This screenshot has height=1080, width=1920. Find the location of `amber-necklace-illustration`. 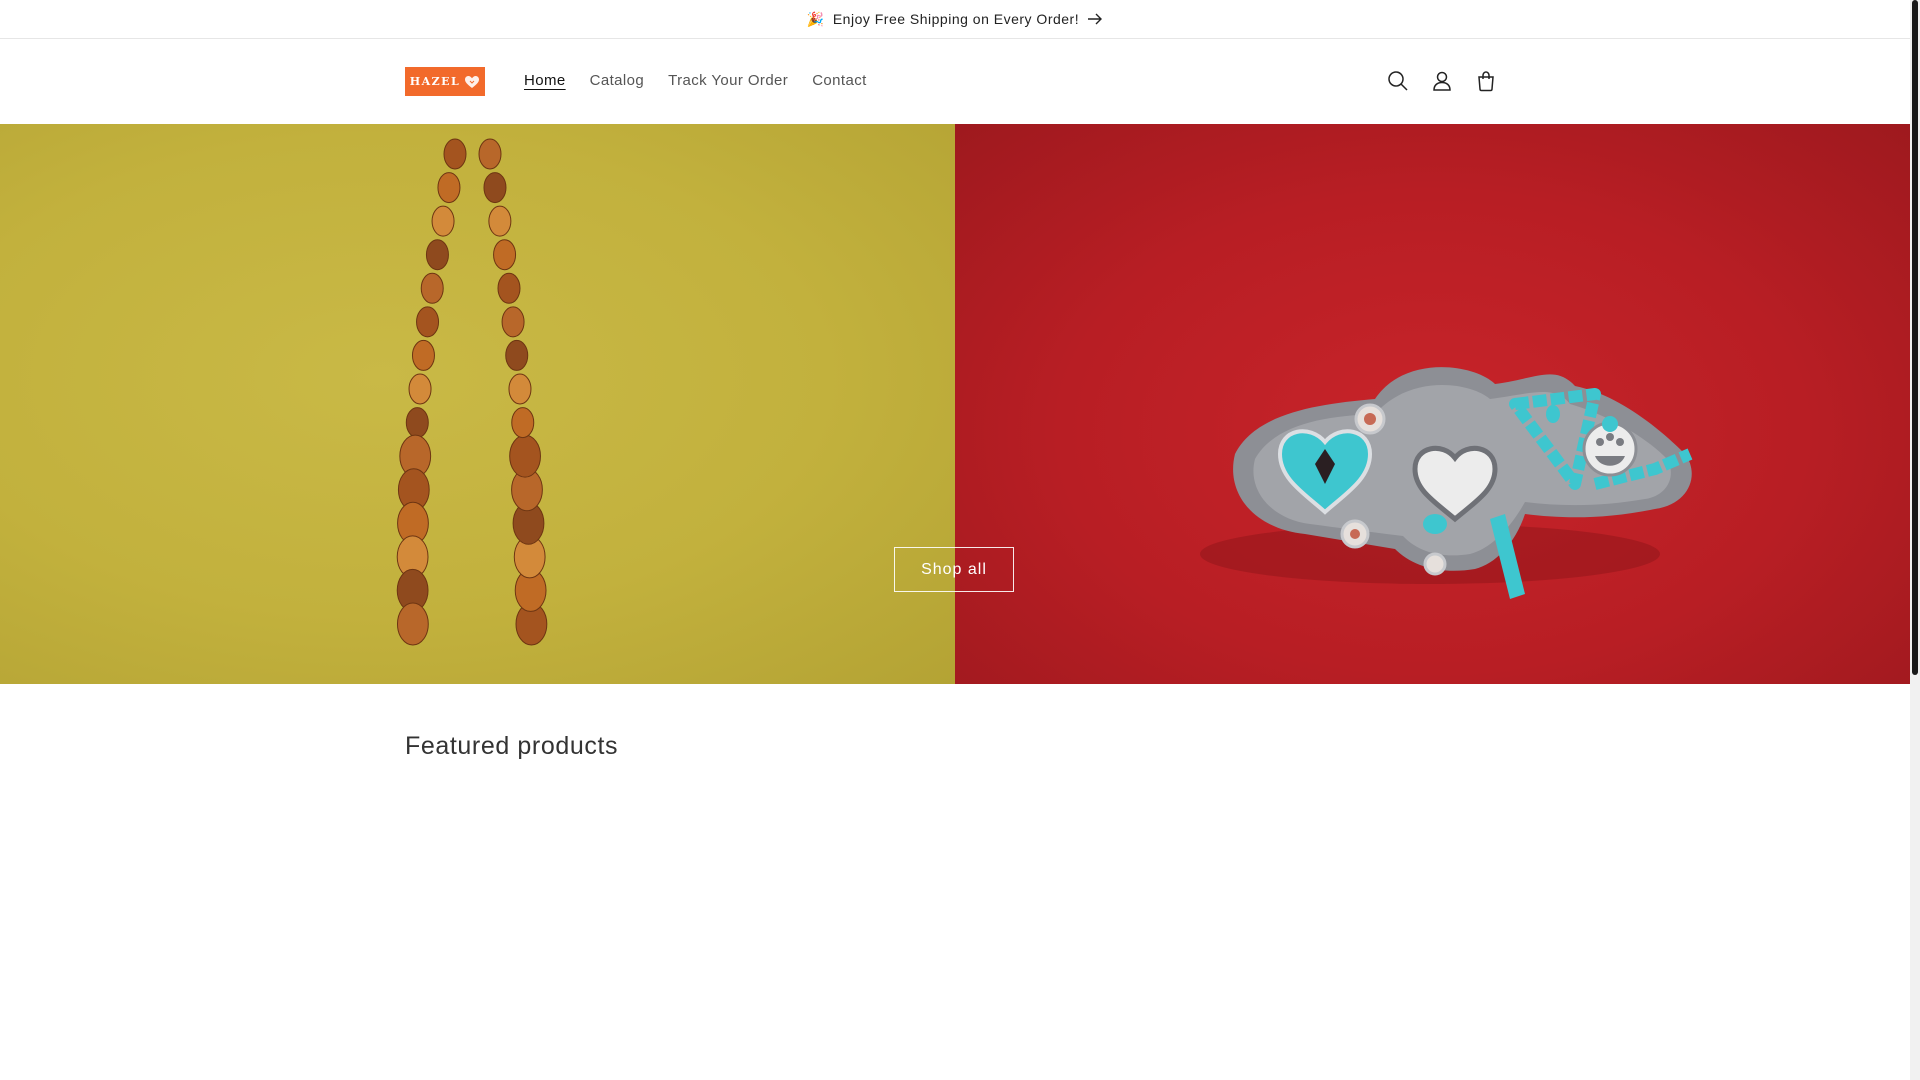

amber-necklace-illustration is located at coordinates (472, 392).